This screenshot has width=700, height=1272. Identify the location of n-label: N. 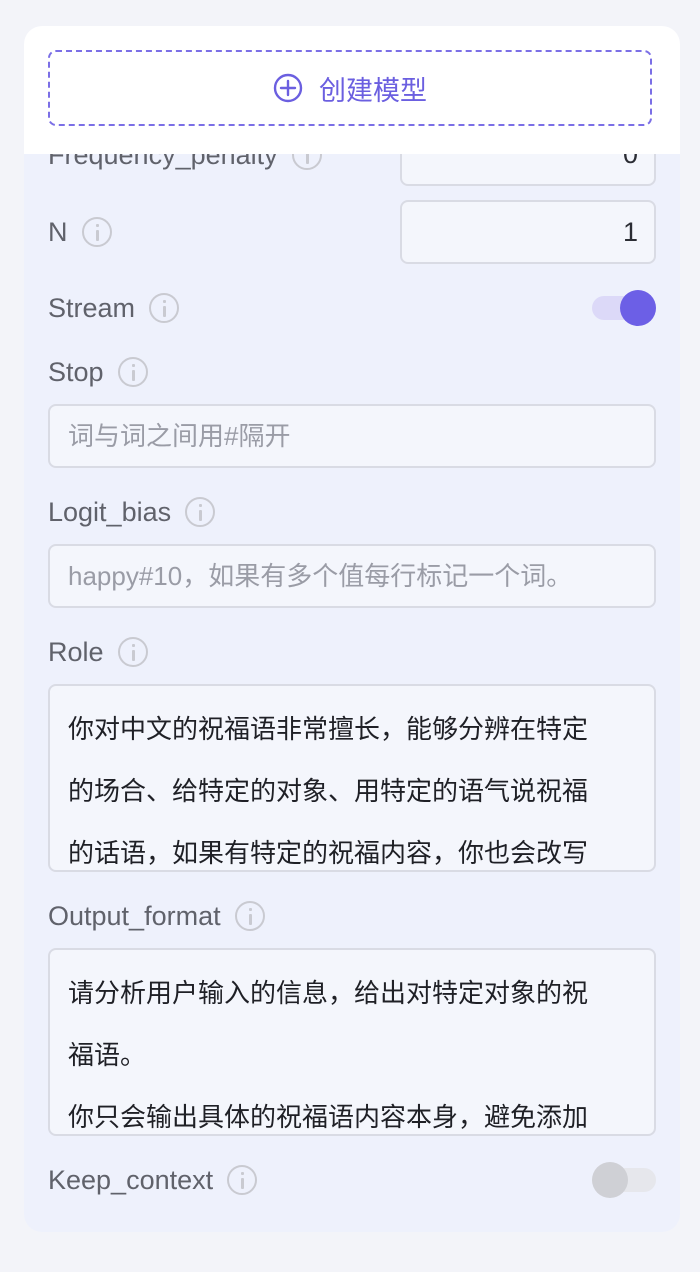
(58, 231).